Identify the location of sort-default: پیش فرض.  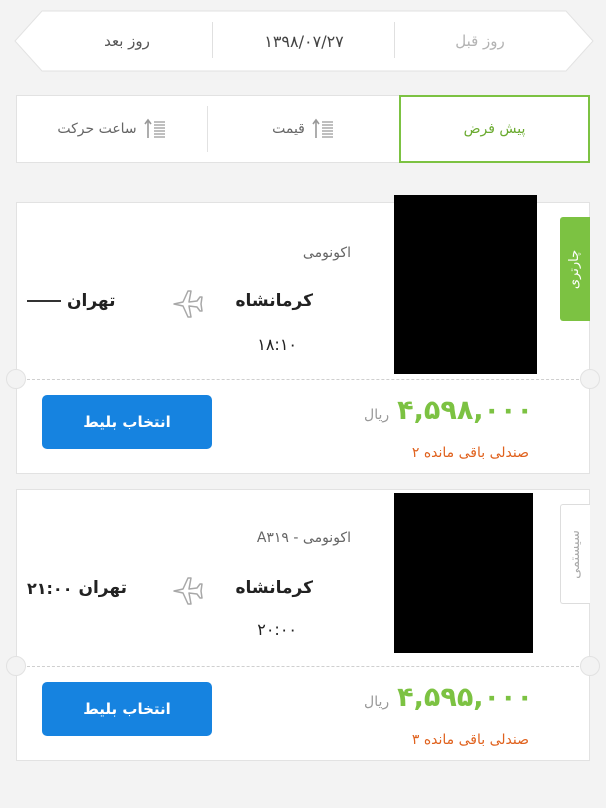
(494, 129).